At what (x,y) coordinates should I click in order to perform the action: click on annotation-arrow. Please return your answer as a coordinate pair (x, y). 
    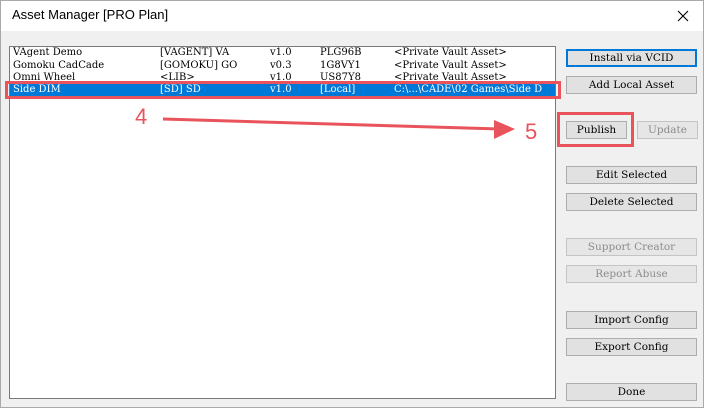
    Looking at the image, I should click on (338, 128).